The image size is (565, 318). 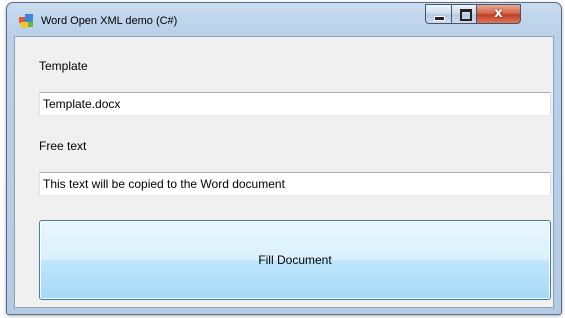 I want to click on close-button: x, so click(x=498, y=14).